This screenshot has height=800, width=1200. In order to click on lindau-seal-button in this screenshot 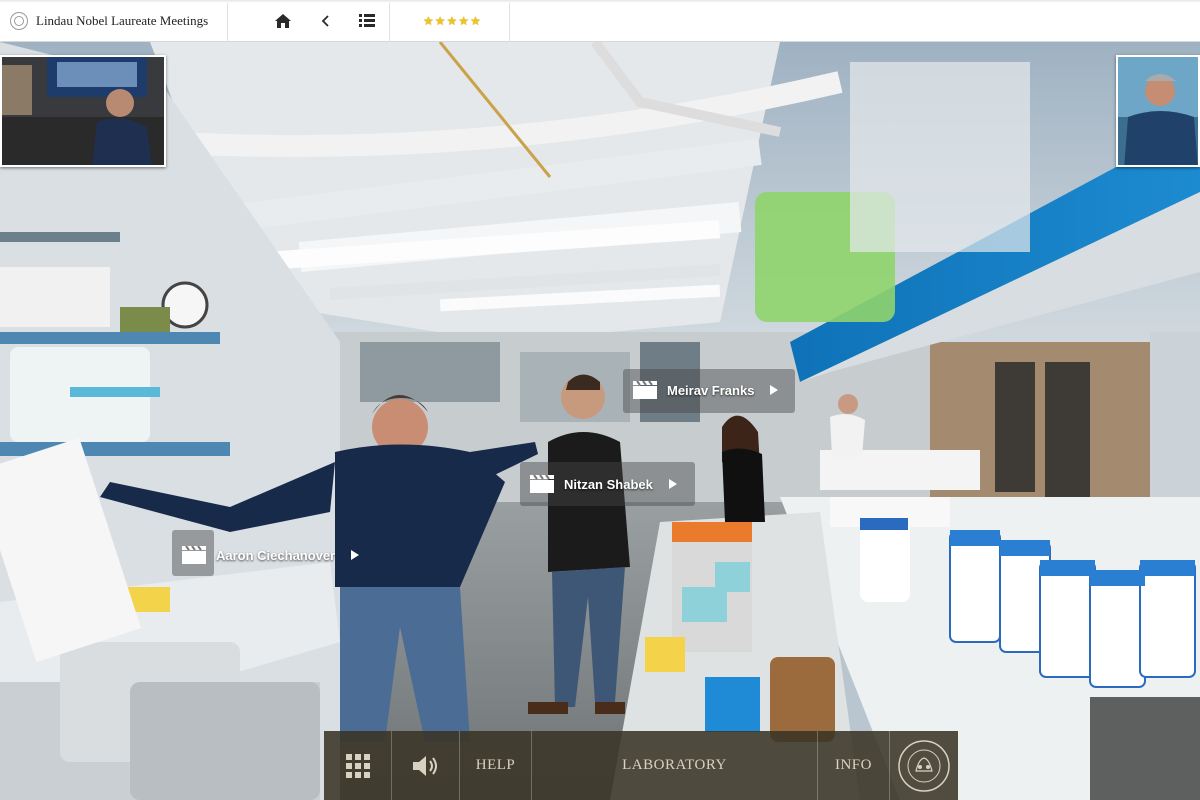, I will do `click(924, 765)`.